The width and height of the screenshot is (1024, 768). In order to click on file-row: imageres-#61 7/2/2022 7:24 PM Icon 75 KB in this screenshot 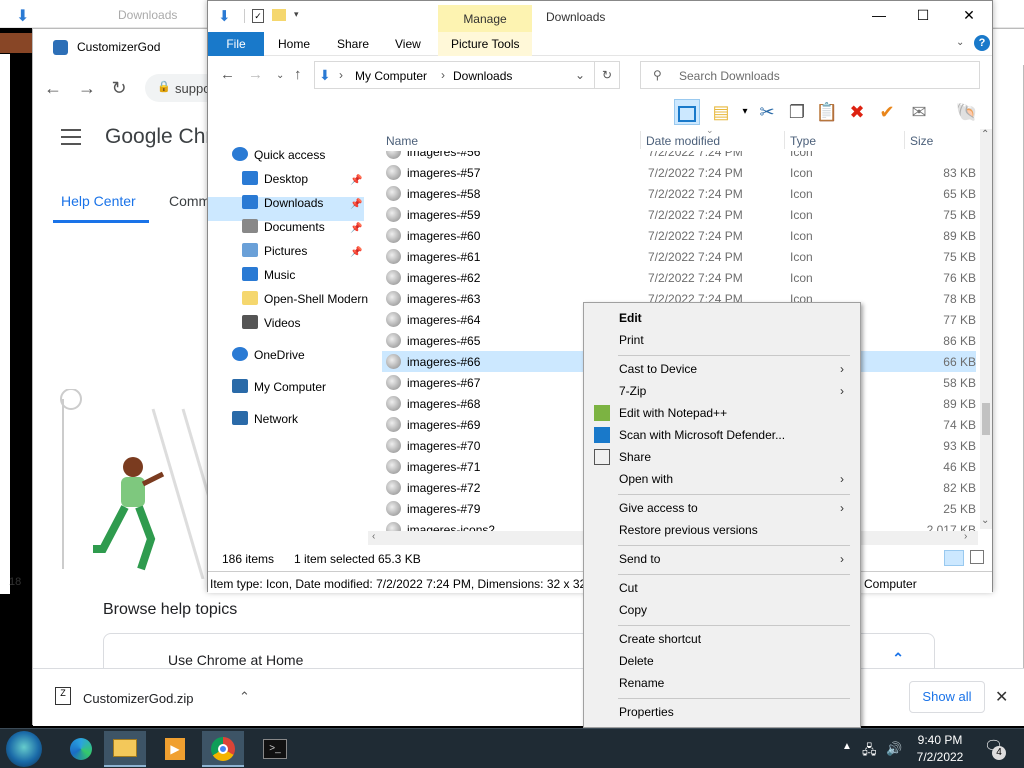, I will do `click(679, 256)`.